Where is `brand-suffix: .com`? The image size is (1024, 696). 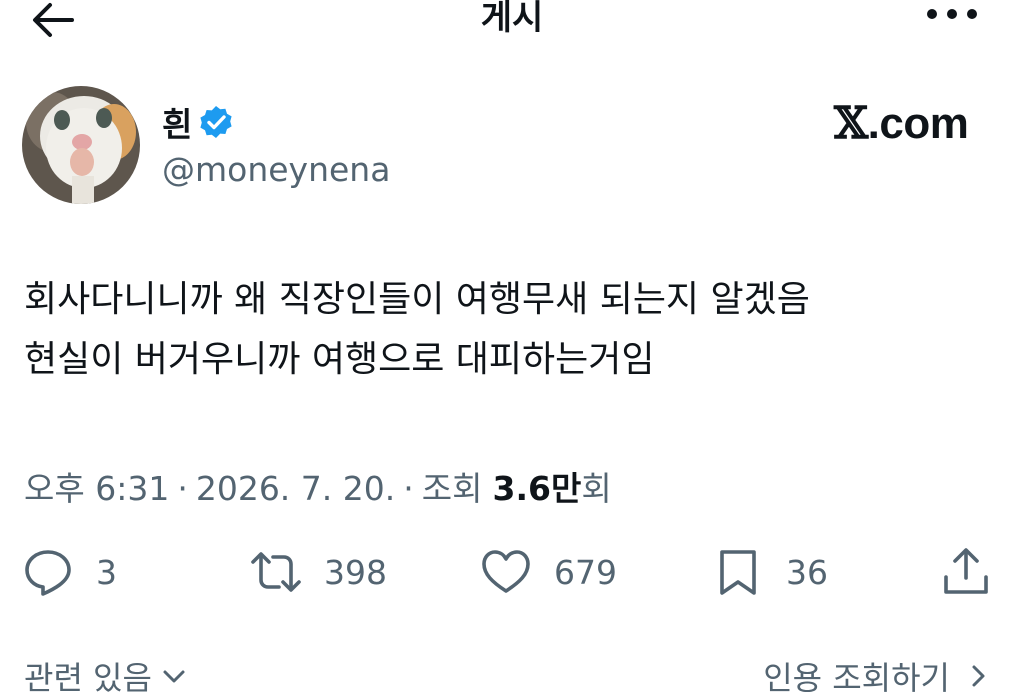 brand-suffix: .com is located at coordinates (918, 123).